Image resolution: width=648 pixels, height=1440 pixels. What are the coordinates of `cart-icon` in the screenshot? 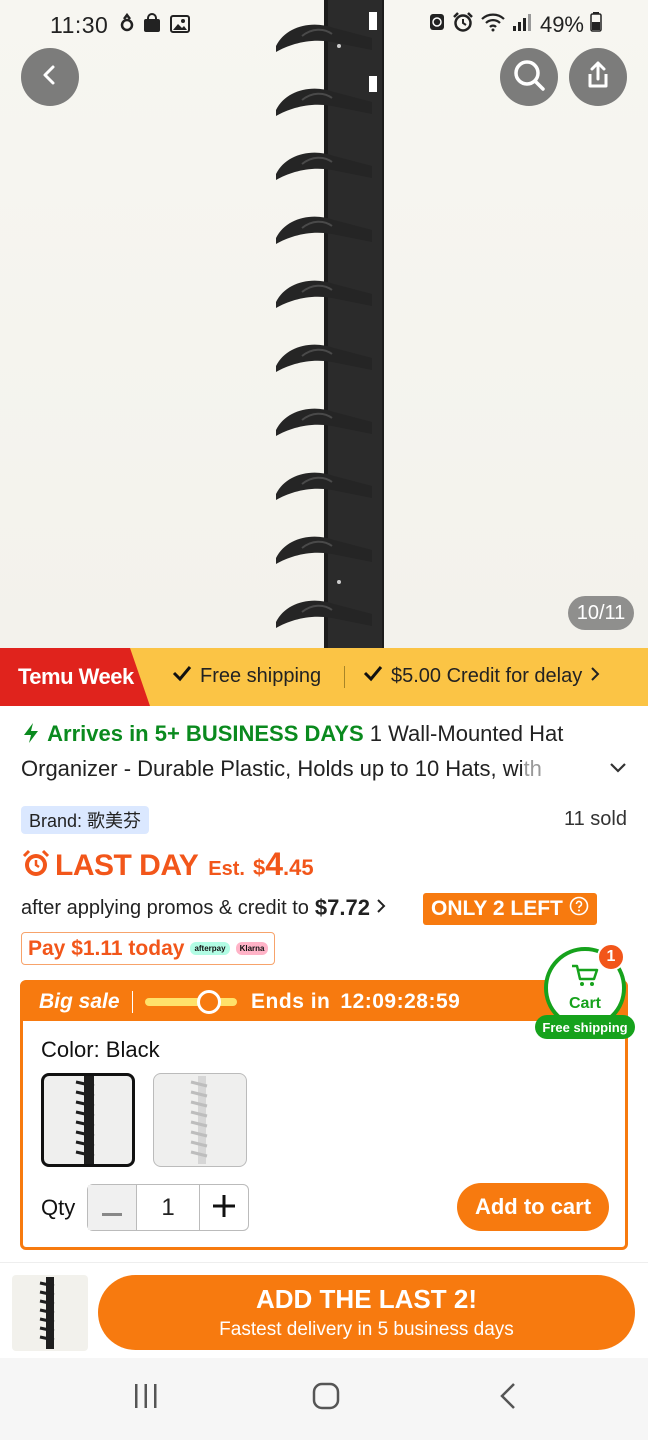 It's located at (585, 978).